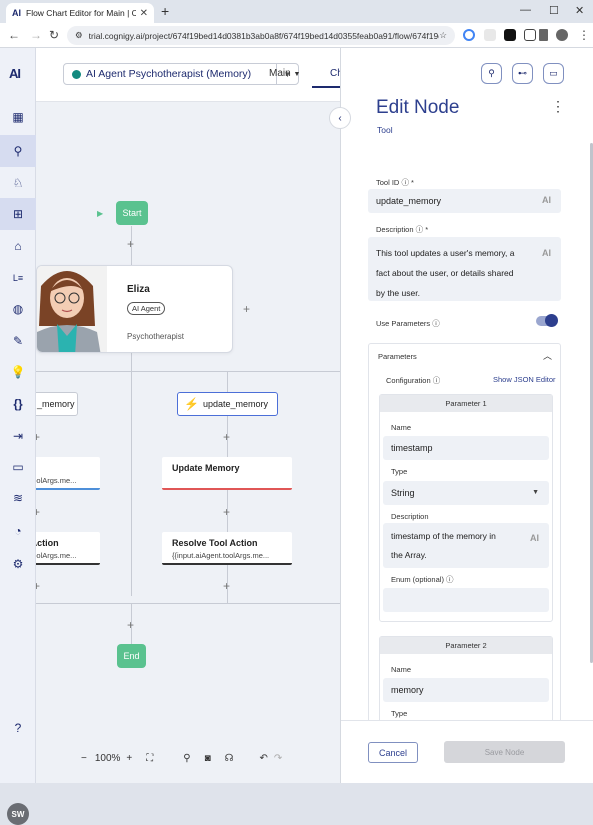 This screenshot has height=825, width=593. I want to click on param-1-name-input: timestamp, so click(466, 448).